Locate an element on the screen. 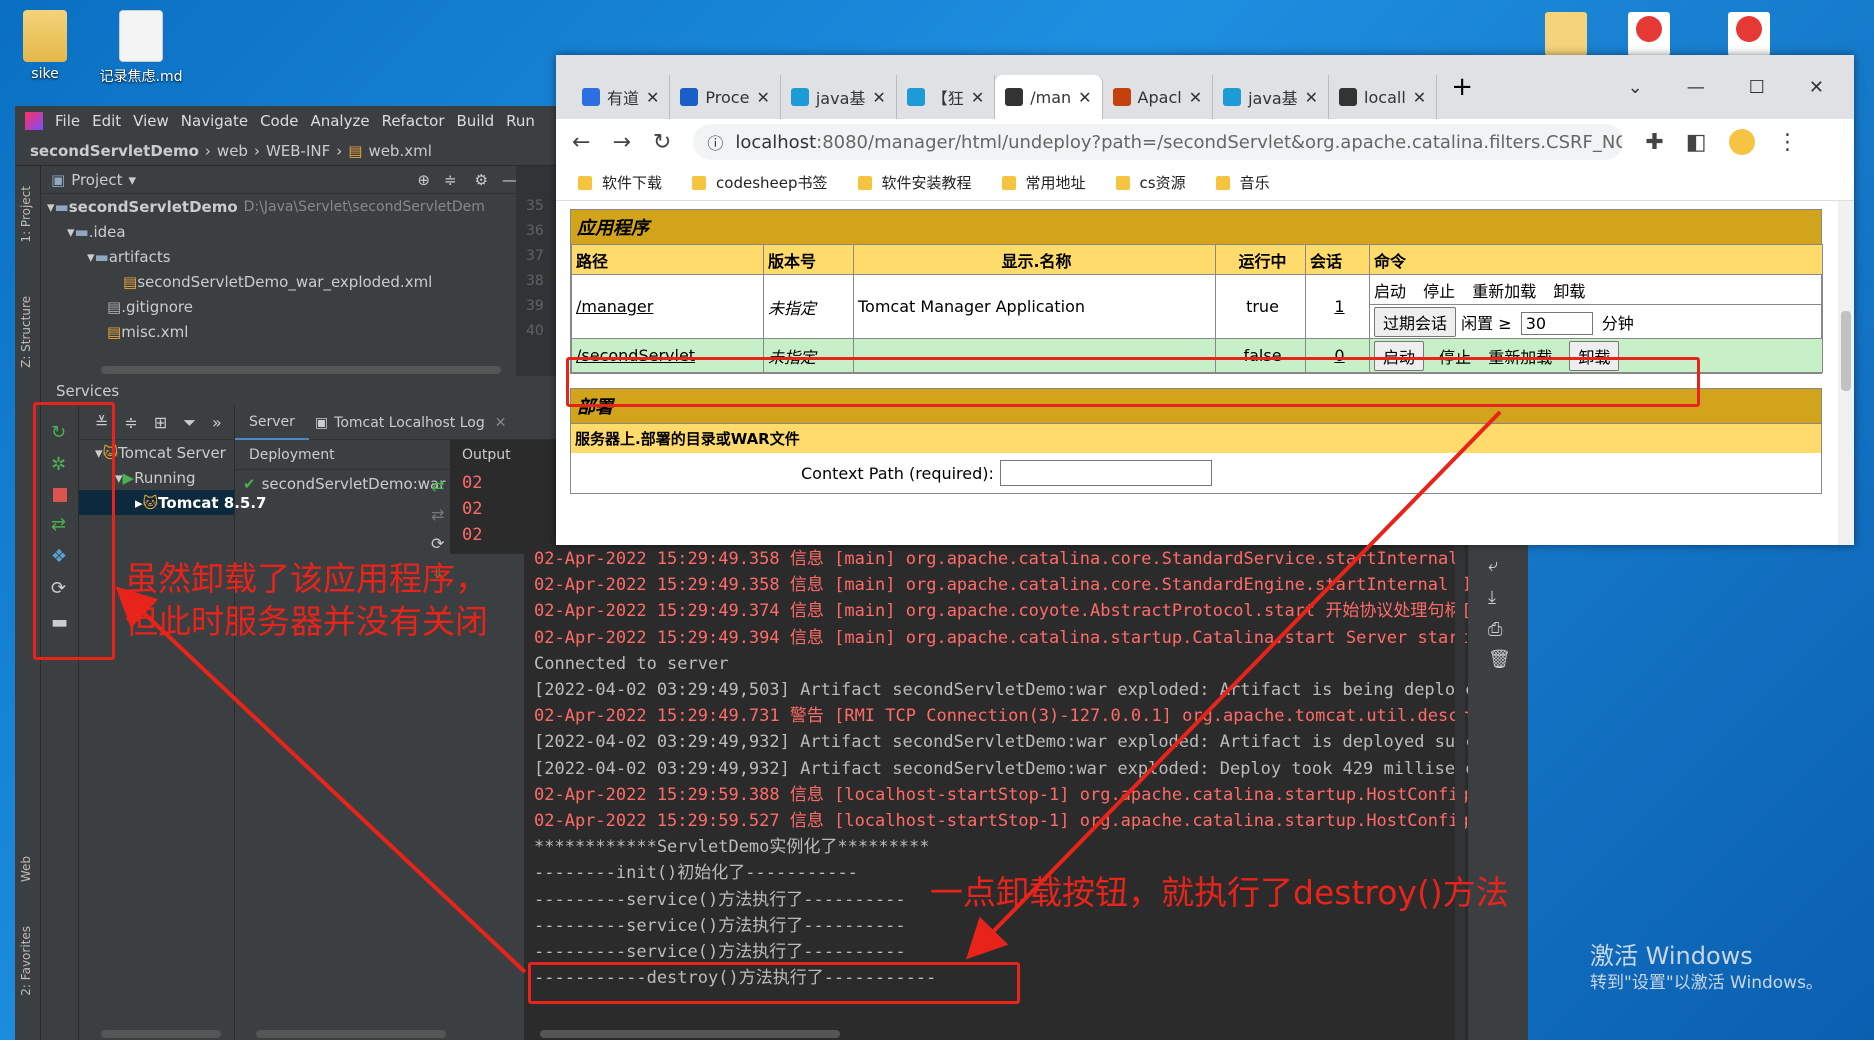  activation-watermark-title: 激活 Windows is located at coordinates (1671, 956).